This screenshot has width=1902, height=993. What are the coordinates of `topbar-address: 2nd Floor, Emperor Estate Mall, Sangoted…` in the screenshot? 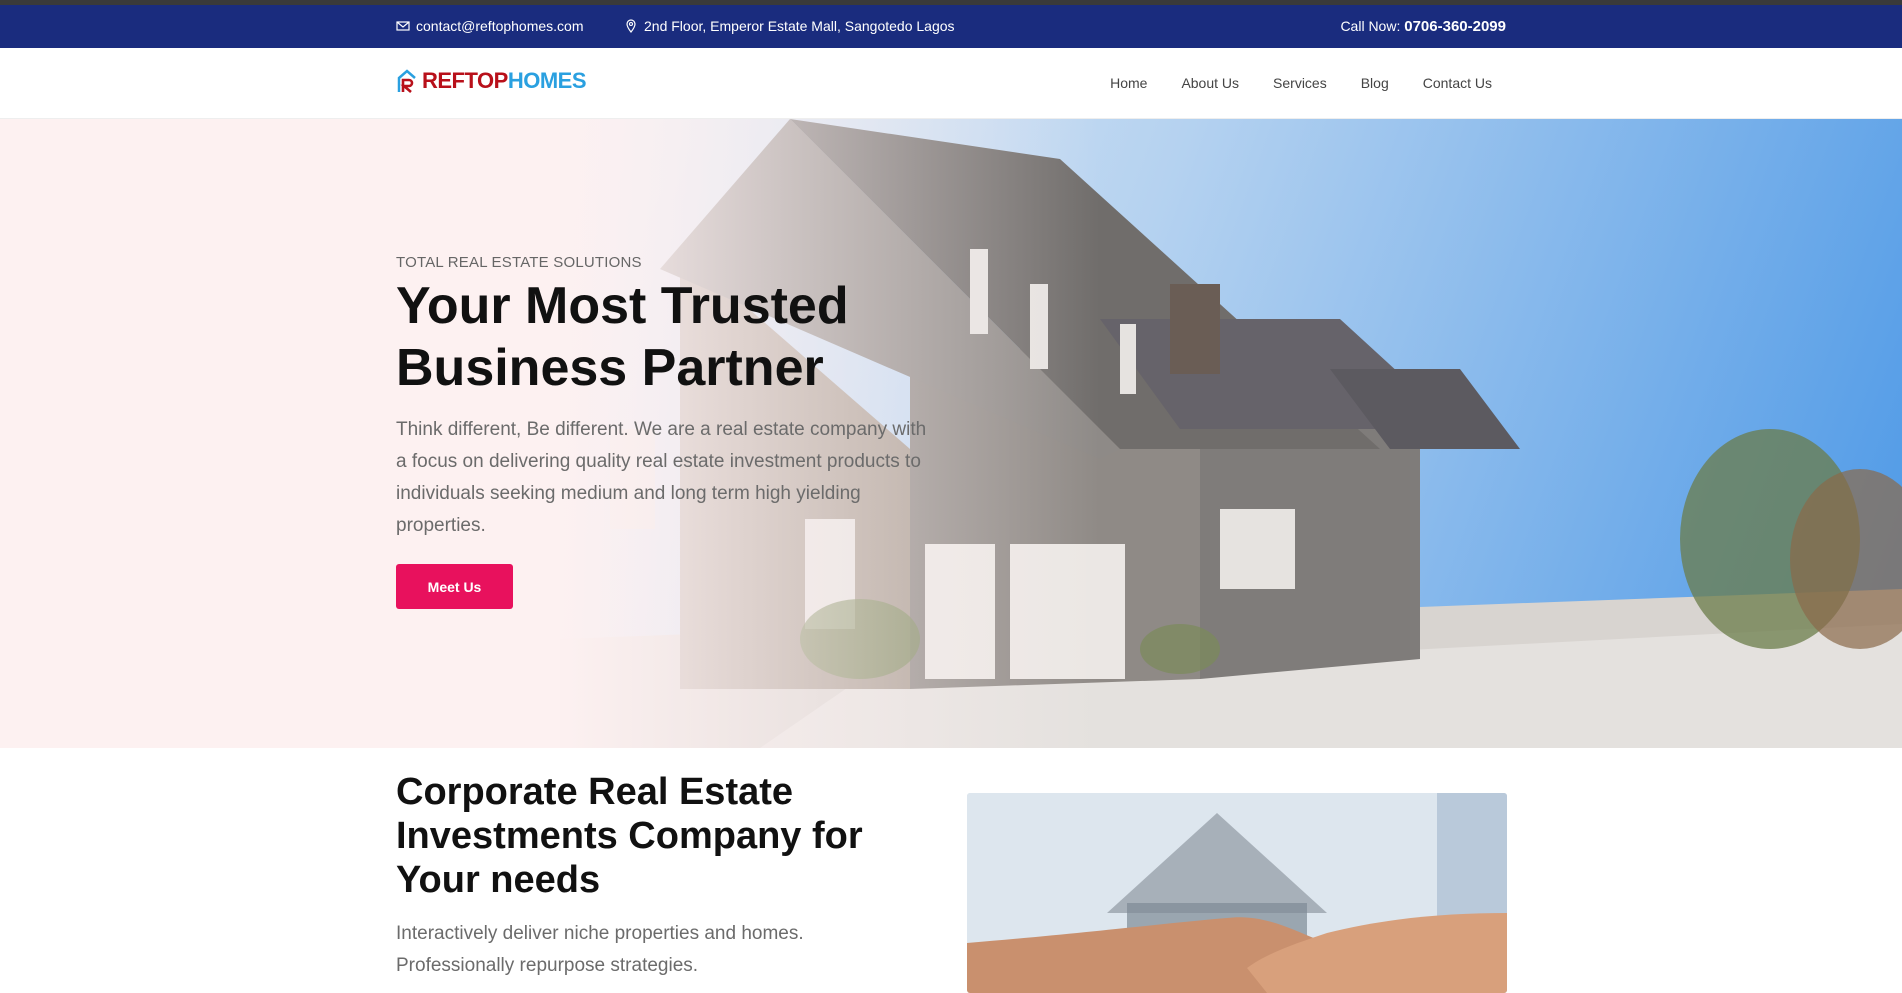 It's located at (789, 26).